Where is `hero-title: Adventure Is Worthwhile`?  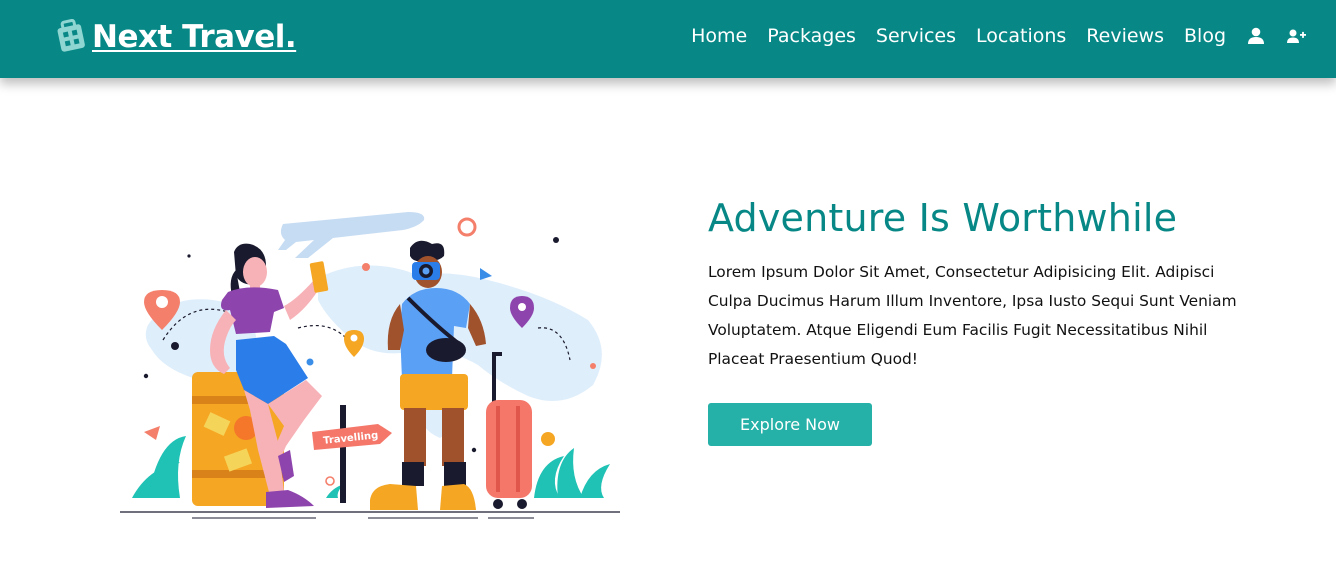
hero-title: Adventure Is Worthwhile is located at coordinates (943, 218).